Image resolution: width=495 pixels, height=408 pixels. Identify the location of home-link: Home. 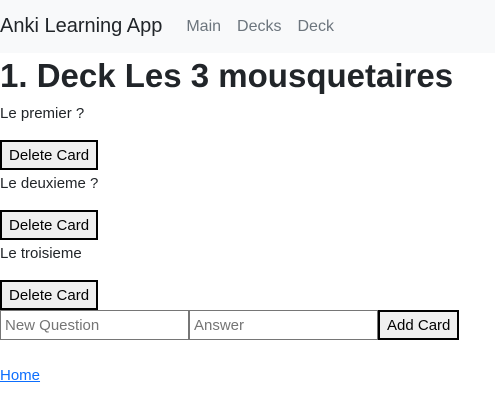
(20, 375).